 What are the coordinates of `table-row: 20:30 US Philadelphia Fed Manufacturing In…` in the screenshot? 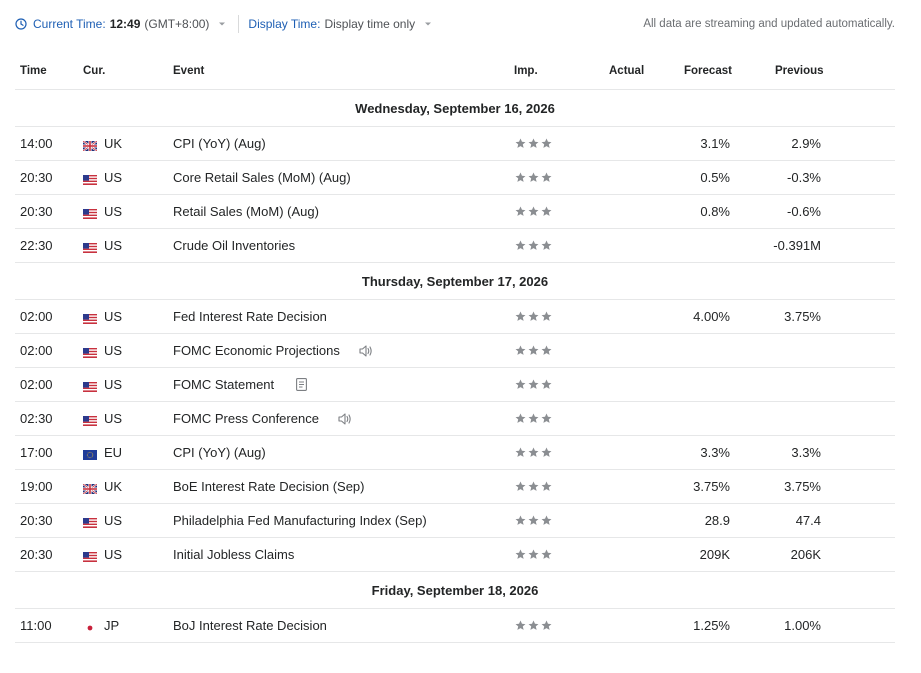 It's located at (455, 521).